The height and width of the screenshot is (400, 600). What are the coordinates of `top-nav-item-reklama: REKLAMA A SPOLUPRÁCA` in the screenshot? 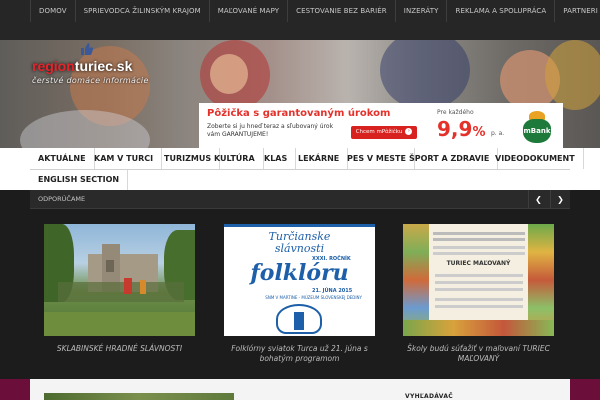 It's located at (500, 11).